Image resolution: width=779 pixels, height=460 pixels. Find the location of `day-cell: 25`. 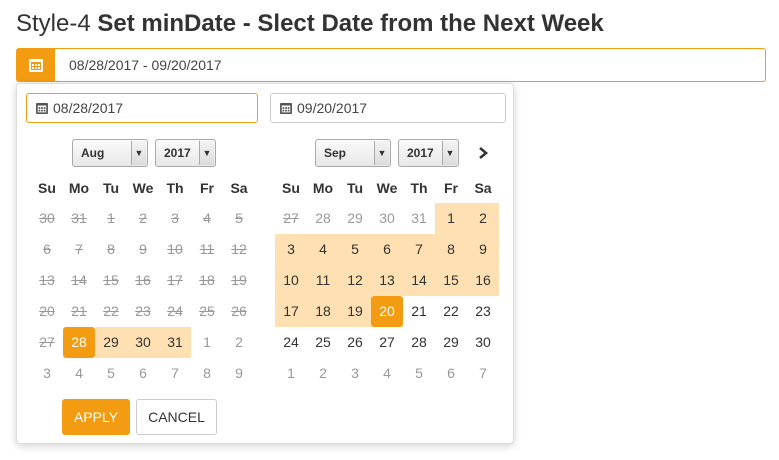

day-cell: 25 is located at coordinates (323, 342).